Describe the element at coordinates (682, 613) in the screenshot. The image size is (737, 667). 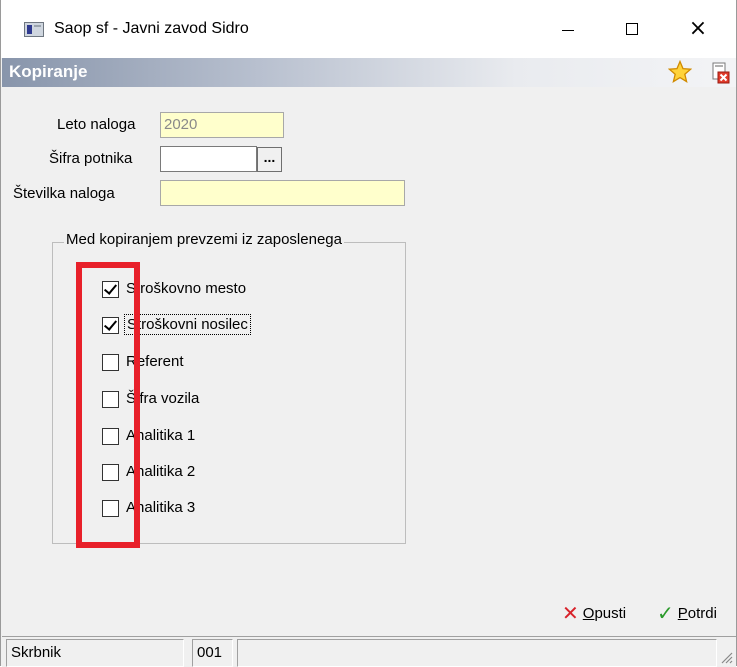
I see `confirm-accel: P` at that location.